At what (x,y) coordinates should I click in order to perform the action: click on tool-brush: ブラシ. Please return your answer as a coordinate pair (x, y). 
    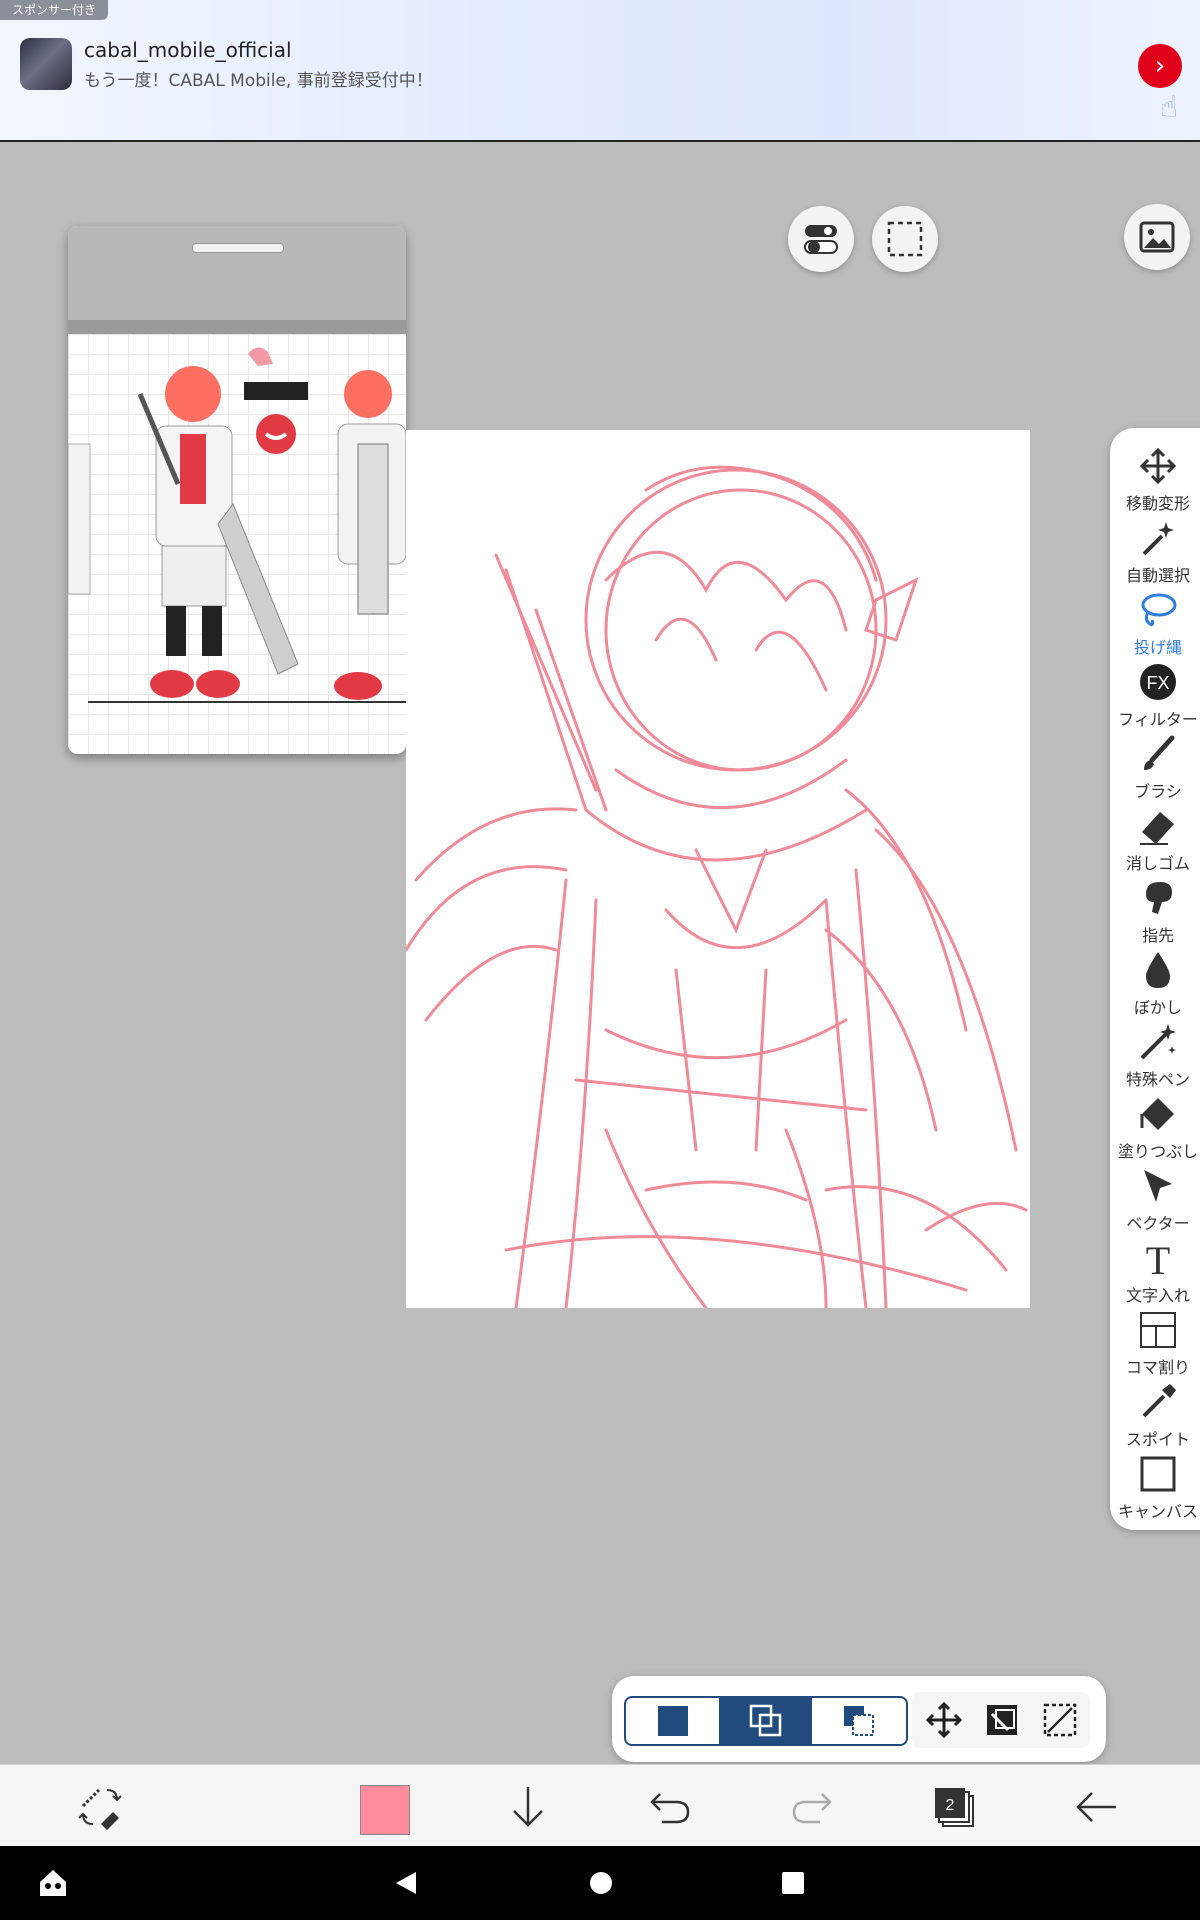
    Looking at the image, I should click on (1155, 769).